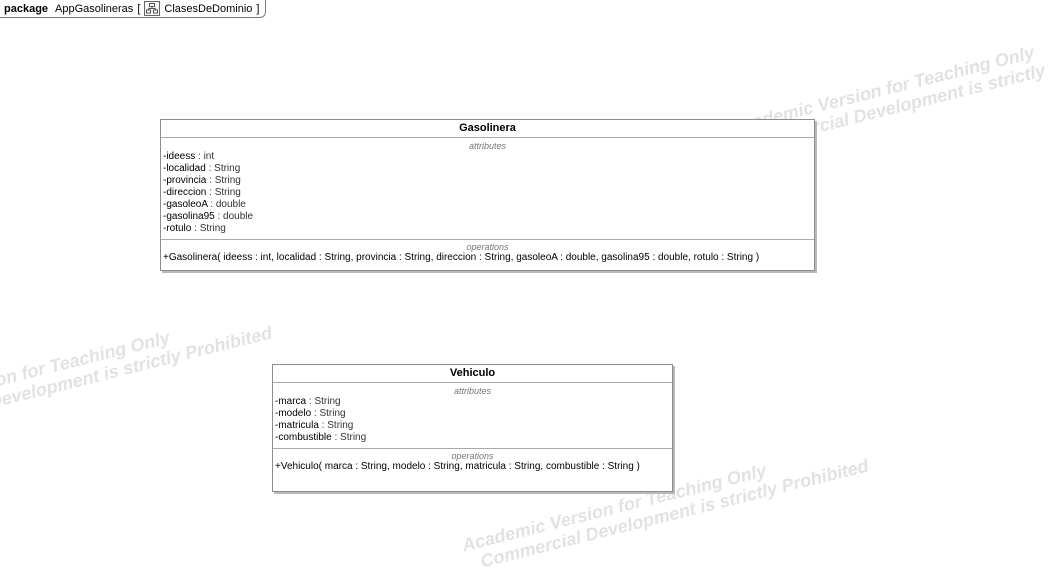 The width and height of the screenshot is (1050, 575). I want to click on attribute-name: -modelo, so click(293, 413).